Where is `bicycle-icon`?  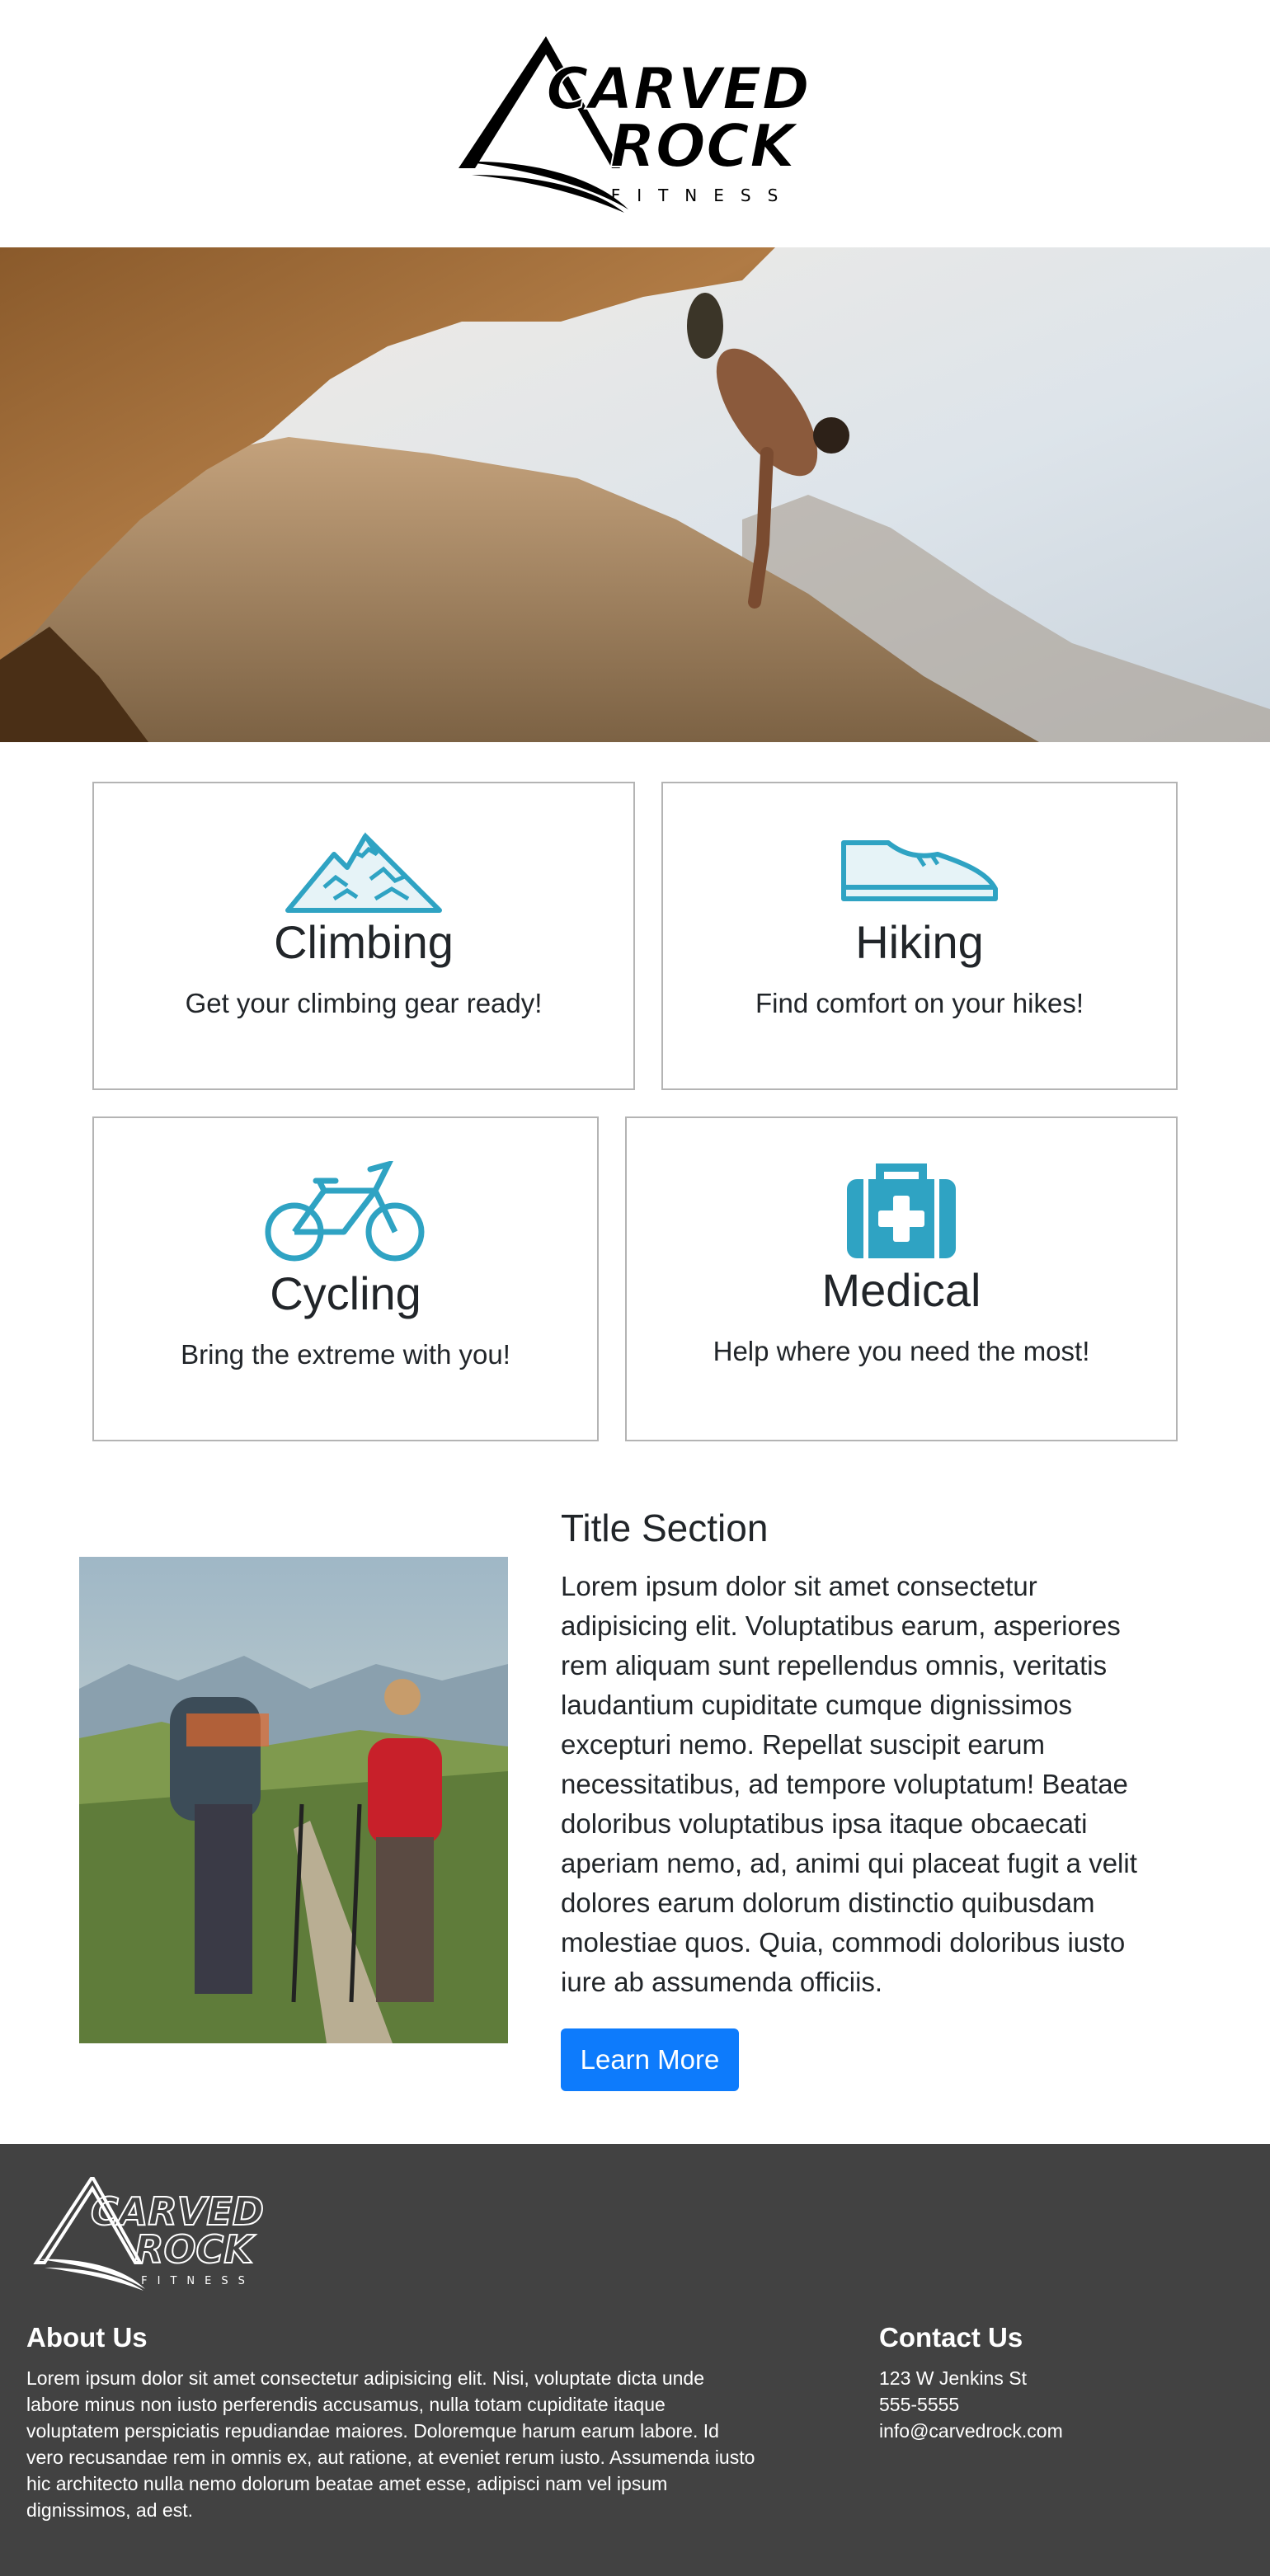 bicycle-icon is located at coordinates (345, 1211).